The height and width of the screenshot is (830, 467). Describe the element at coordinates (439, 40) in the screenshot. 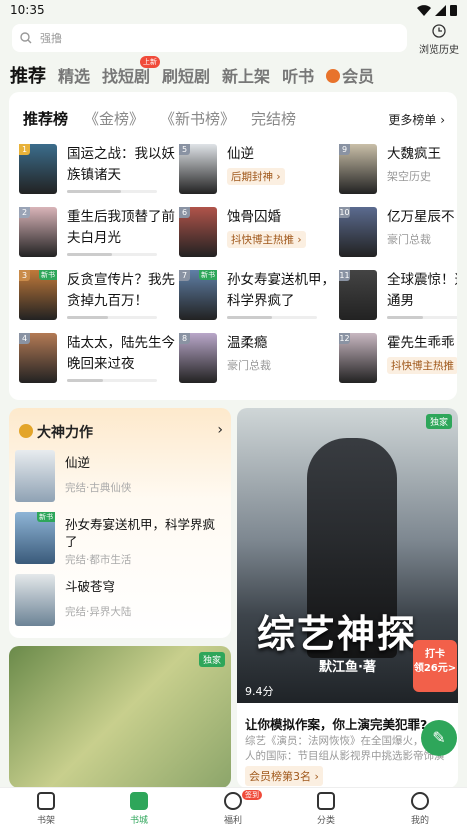

I see `history-button: 浏览历史` at that location.